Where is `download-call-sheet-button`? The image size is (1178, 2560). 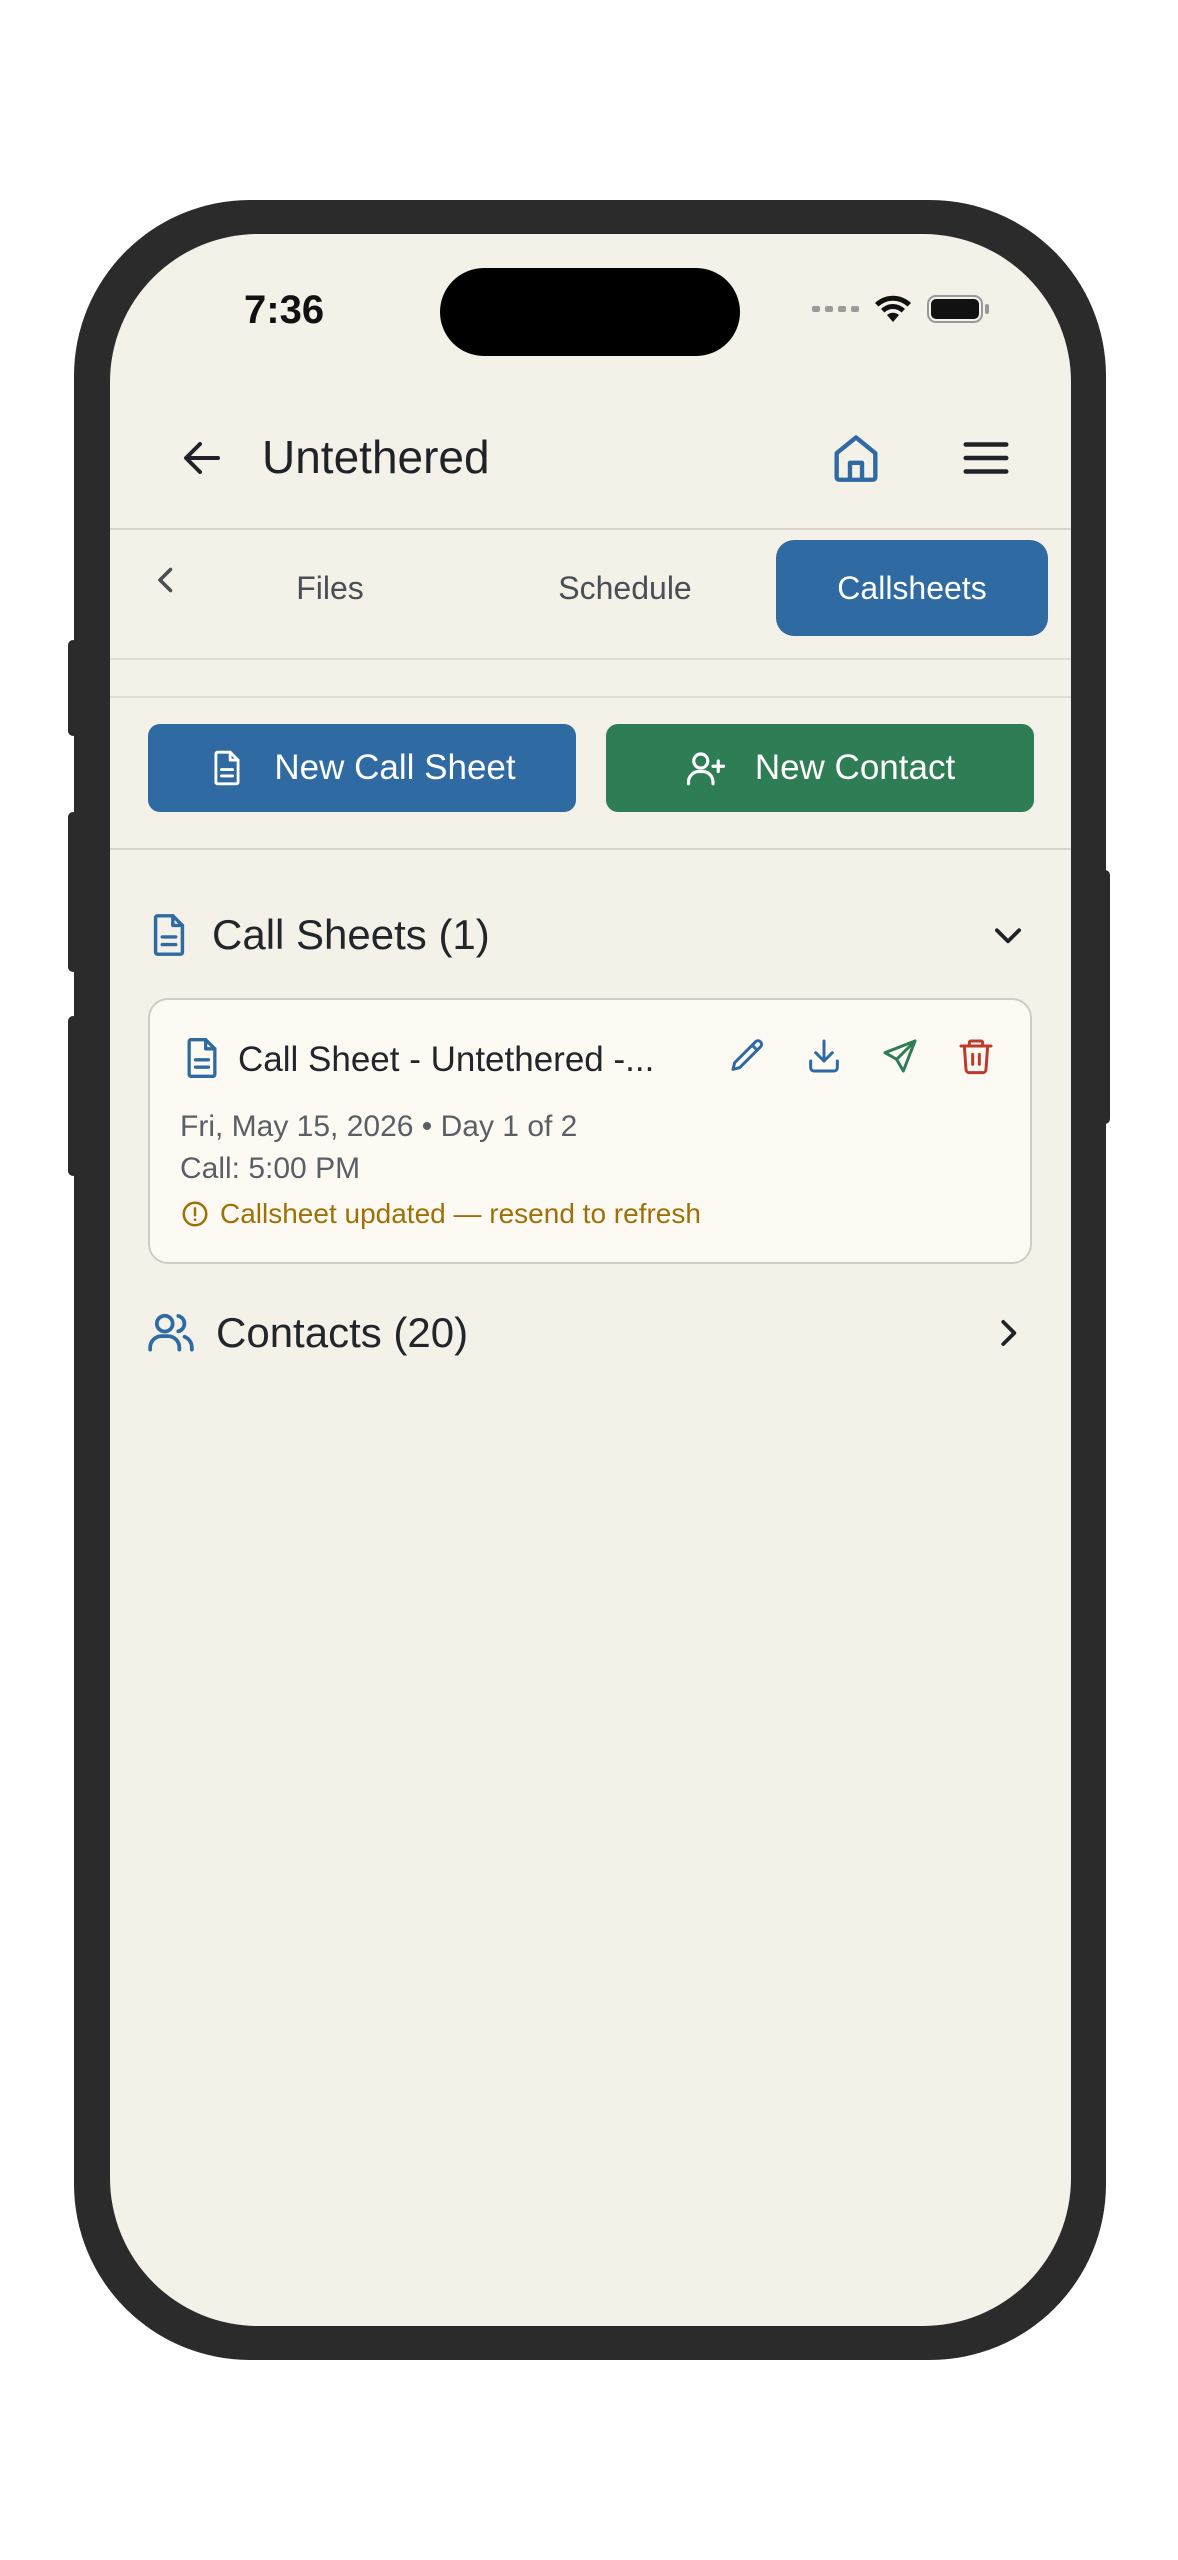 download-call-sheet-button is located at coordinates (824, 1056).